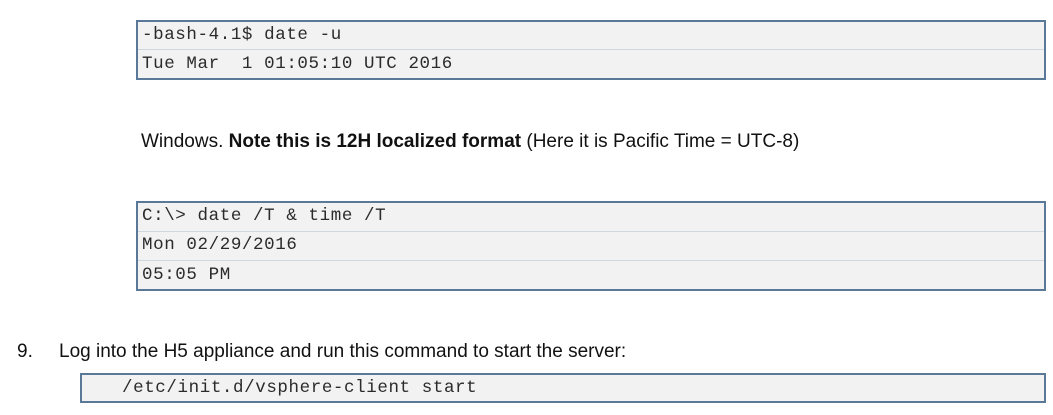  I want to click on code-line: C:\> date /T & time /T, so click(264, 216).